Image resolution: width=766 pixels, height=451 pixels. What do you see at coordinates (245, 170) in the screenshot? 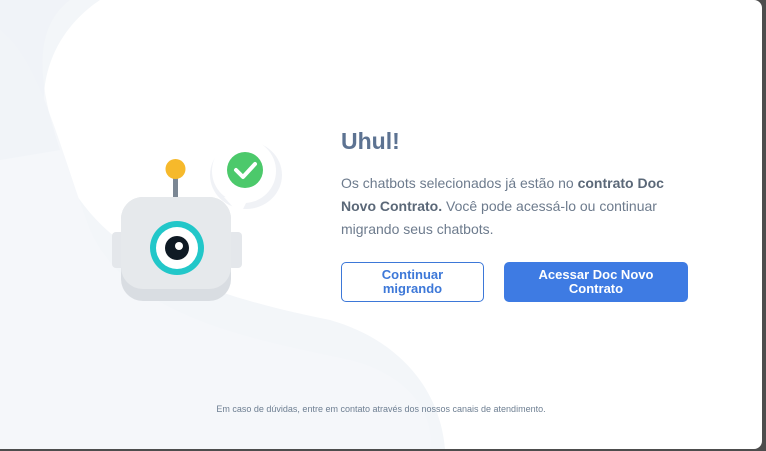
I see `check-circle-icon` at bounding box center [245, 170].